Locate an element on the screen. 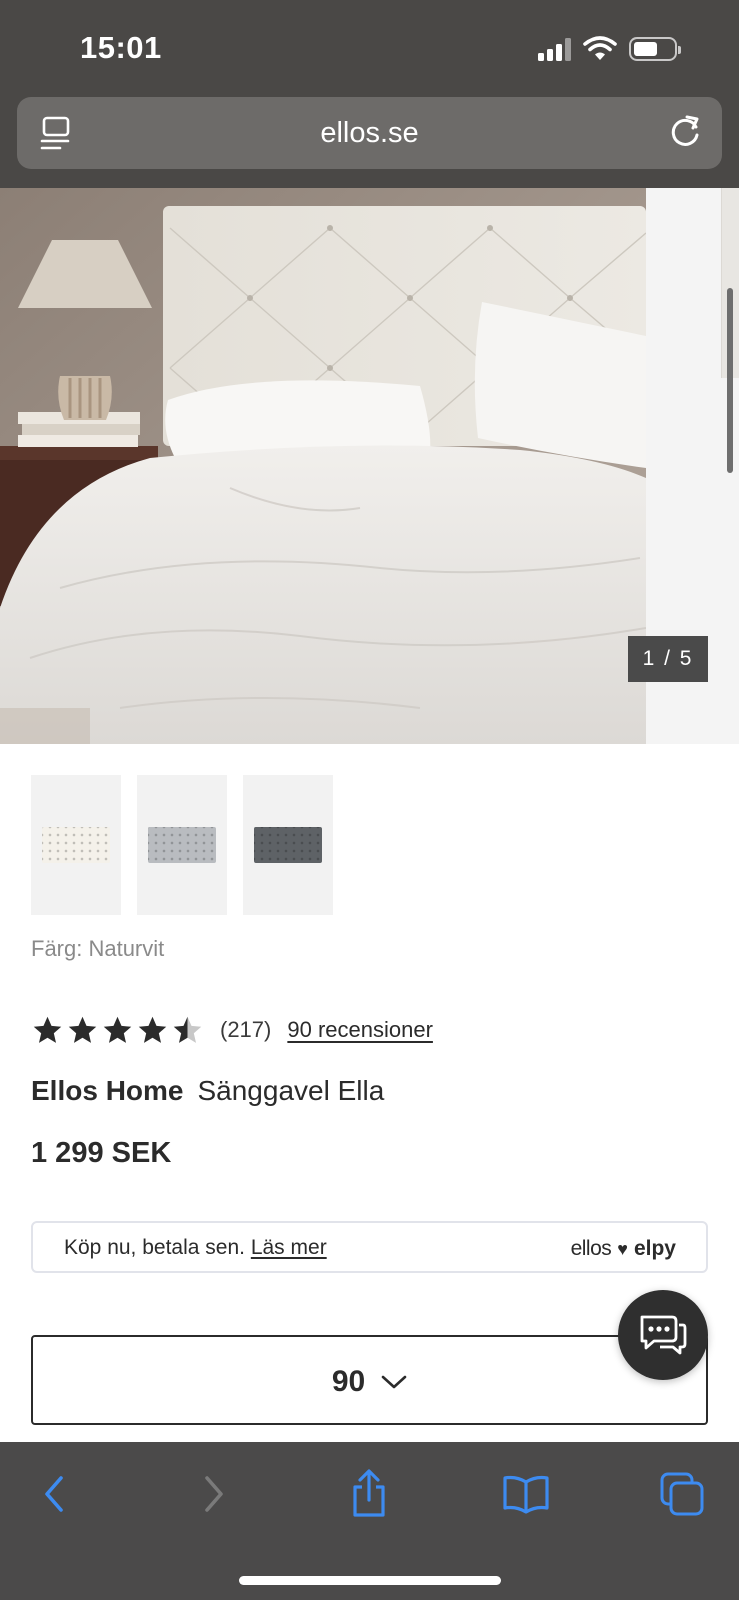  swatch-naturvit is located at coordinates (76, 845).